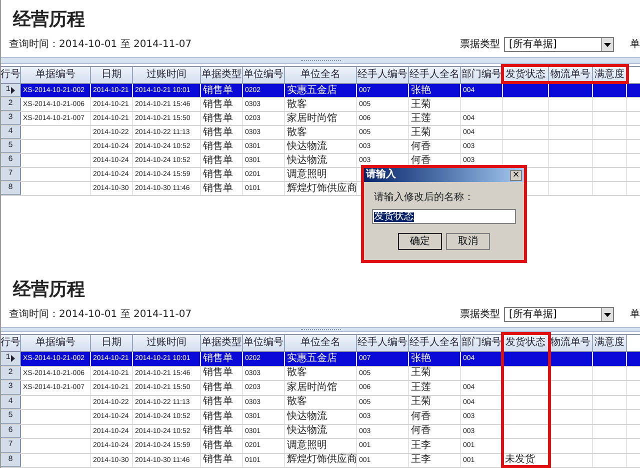 The image size is (640, 468). Describe the element at coordinates (381, 175) in the screenshot. I see `dialog-title: 请输入` at that location.